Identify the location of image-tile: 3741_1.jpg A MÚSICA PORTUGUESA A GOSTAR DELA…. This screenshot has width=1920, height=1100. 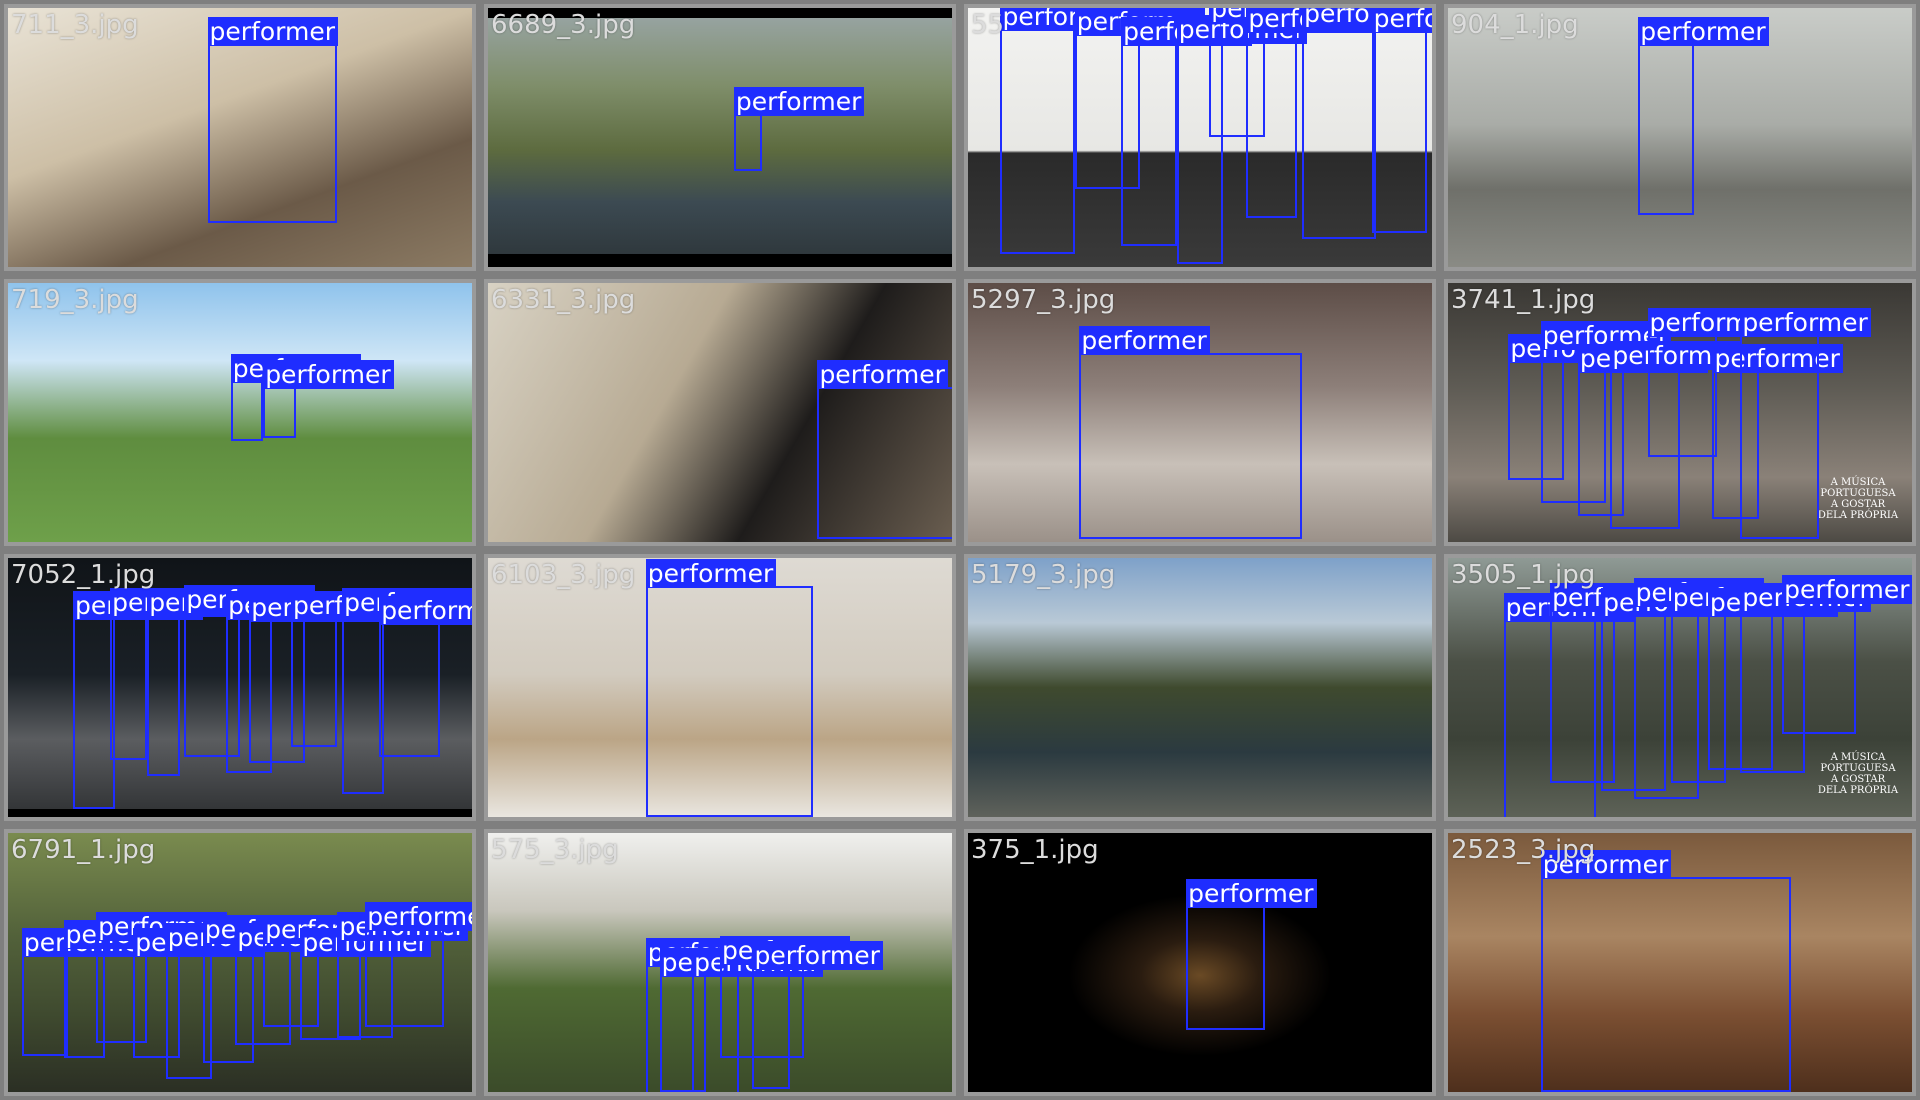
(1680, 412).